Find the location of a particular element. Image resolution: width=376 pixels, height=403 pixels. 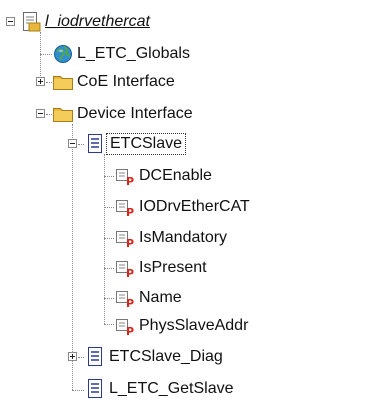

tree-node-label: CoE Interface is located at coordinates (126, 81).